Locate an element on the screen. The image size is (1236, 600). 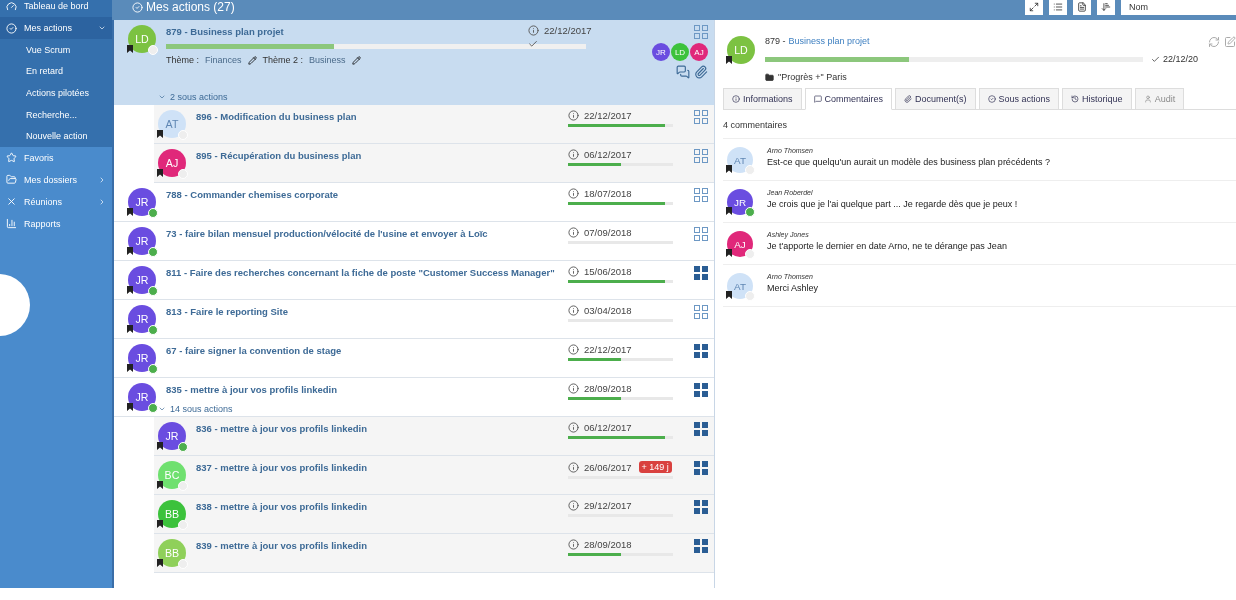
action-title: 813 - Faire le reporting Site is located at coordinates (362, 312).